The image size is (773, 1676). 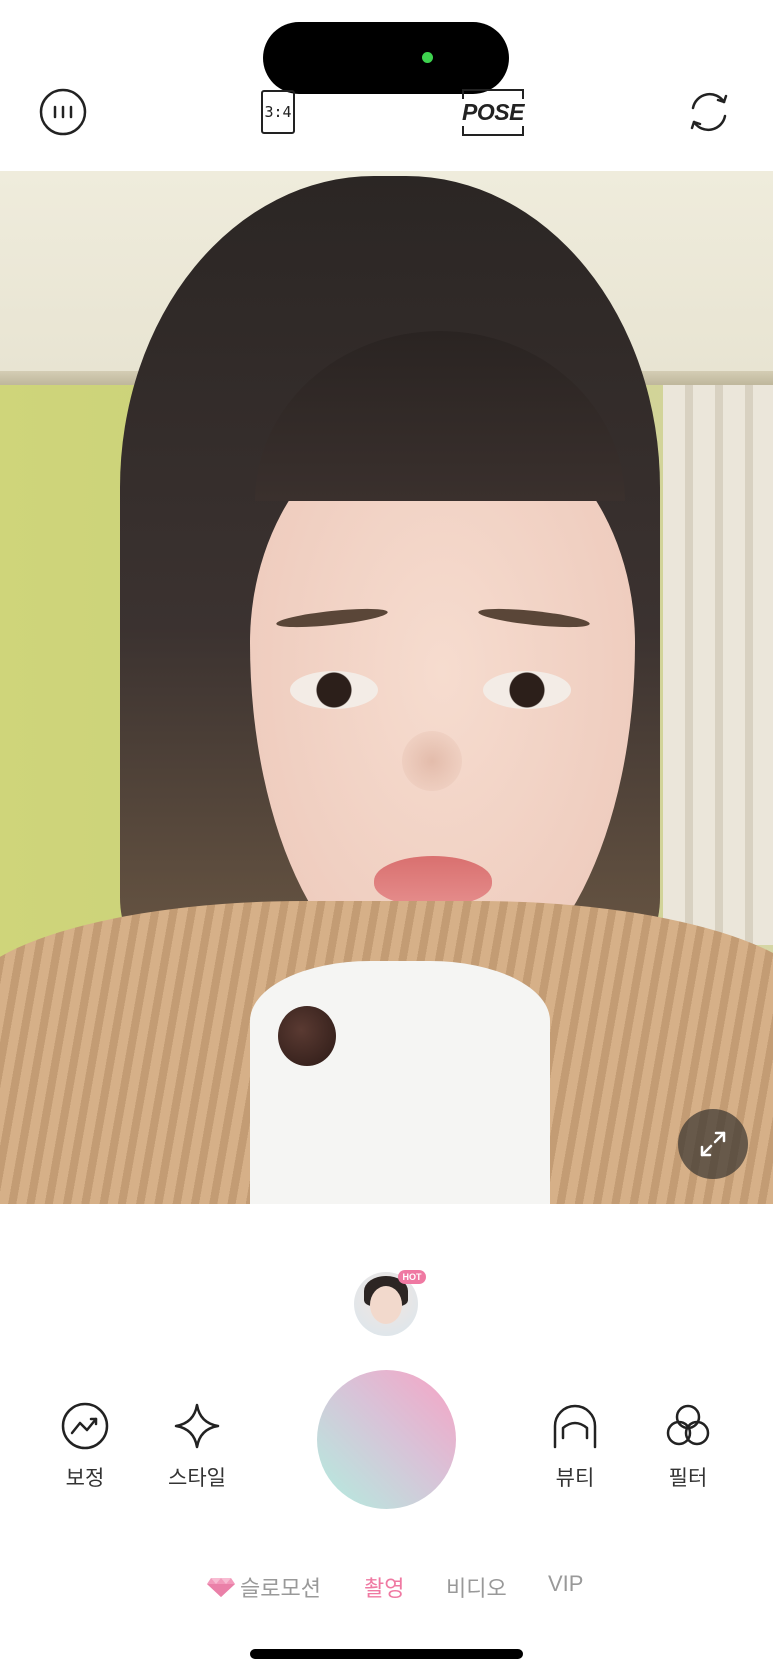 What do you see at coordinates (85, 1426) in the screenshot?
I see `retouch-icon` at bounding box center [85, 1426].